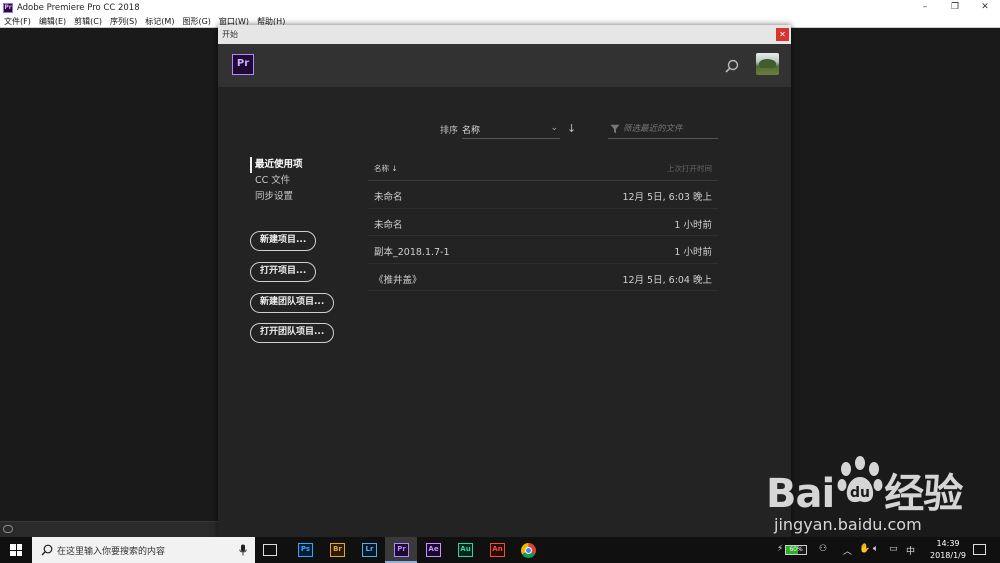  I want to click on taskbar-app-chrome, so click(529, 550).